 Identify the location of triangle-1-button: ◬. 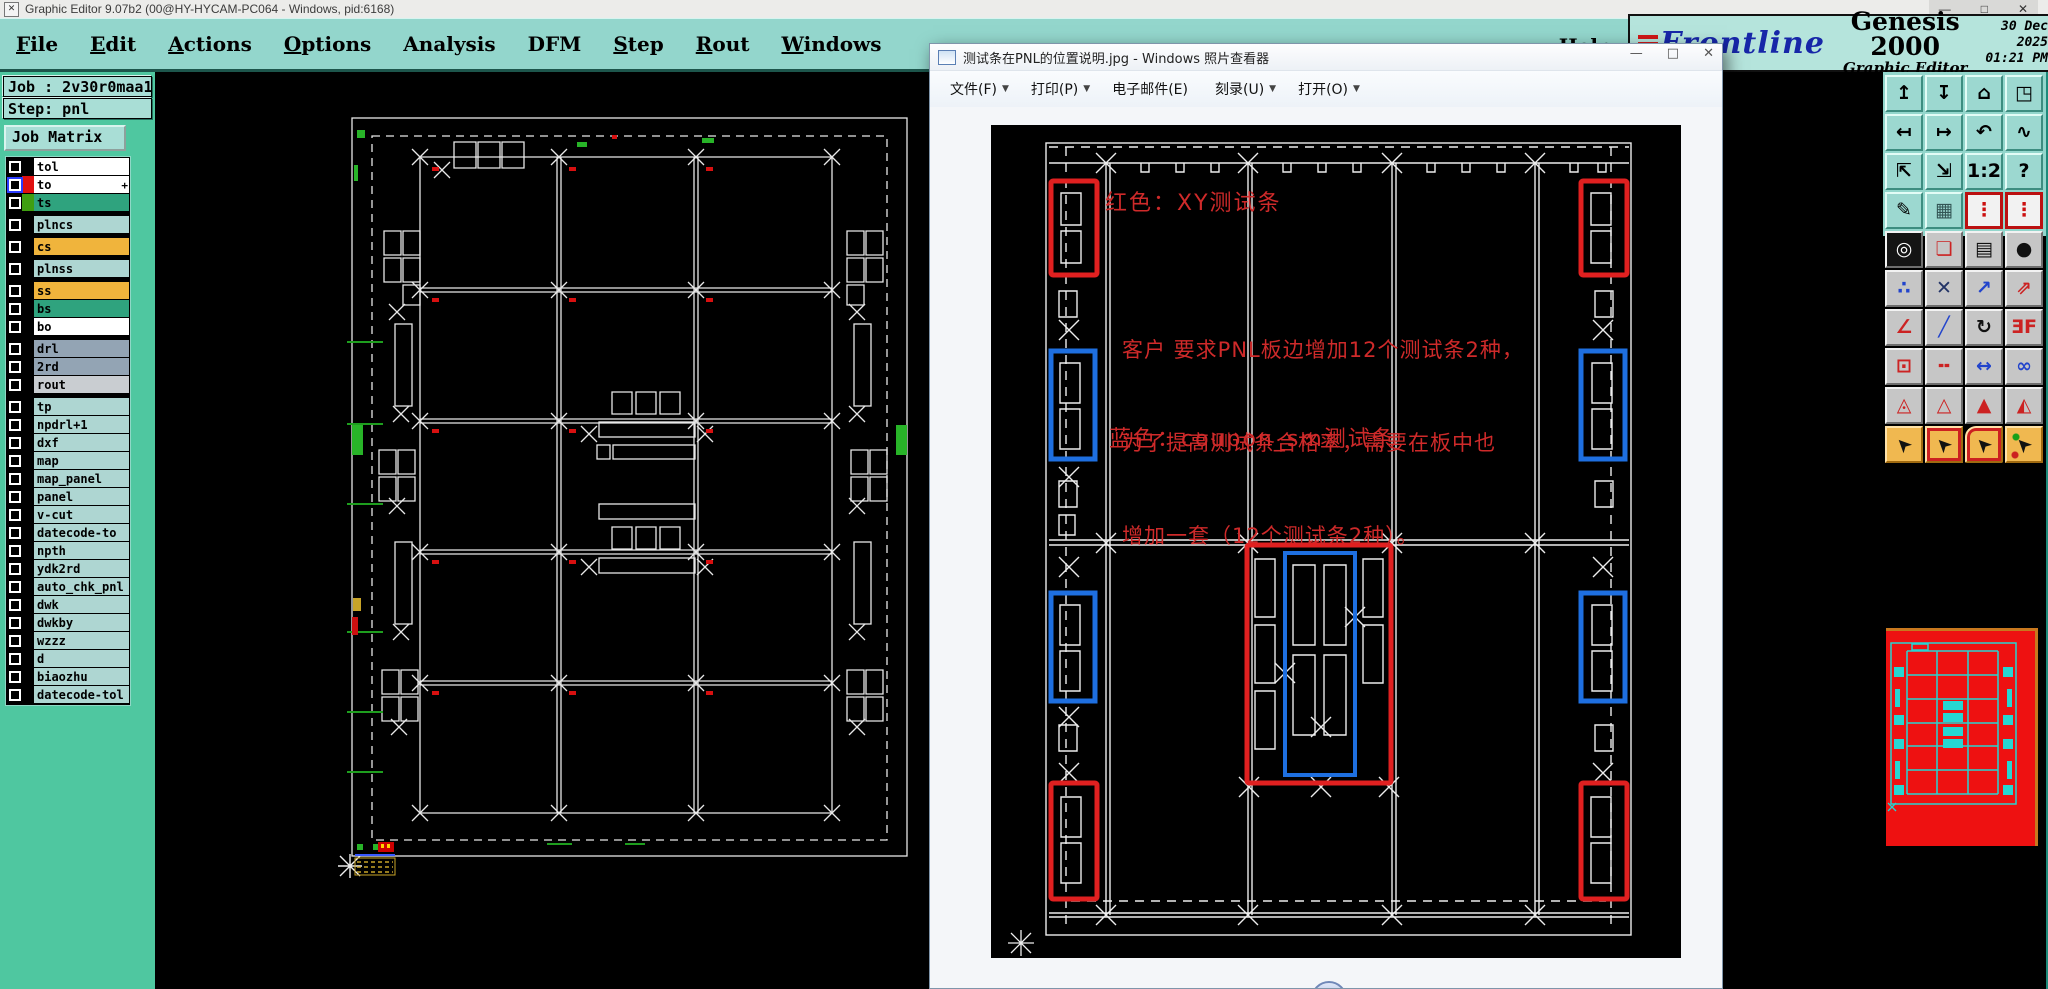
(1904, 405).